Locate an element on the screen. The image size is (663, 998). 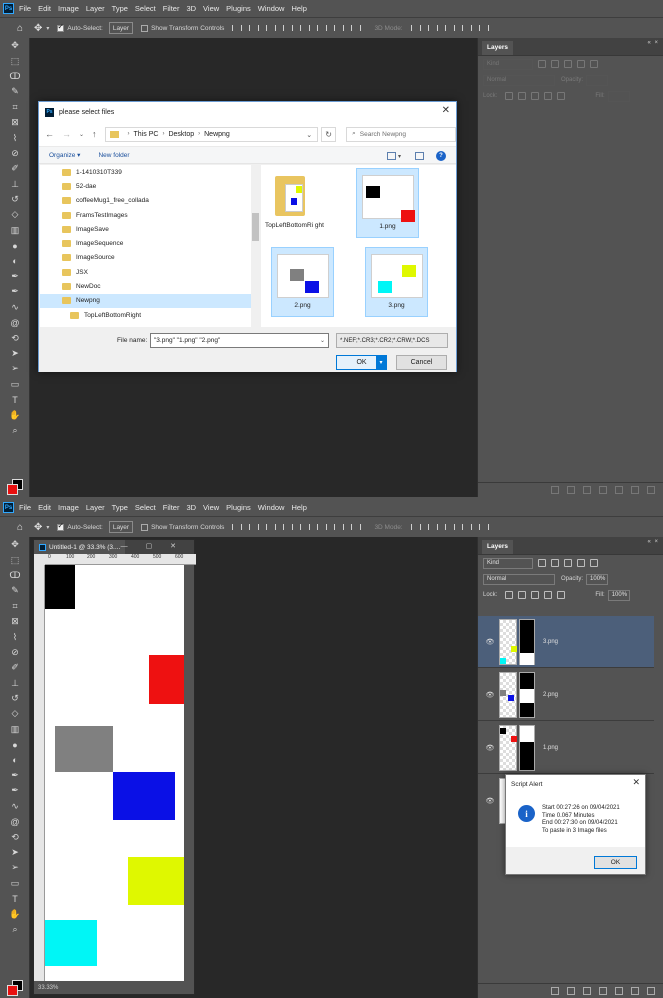
direct-select-icon: ➢ is located at coordinates (15, 368).